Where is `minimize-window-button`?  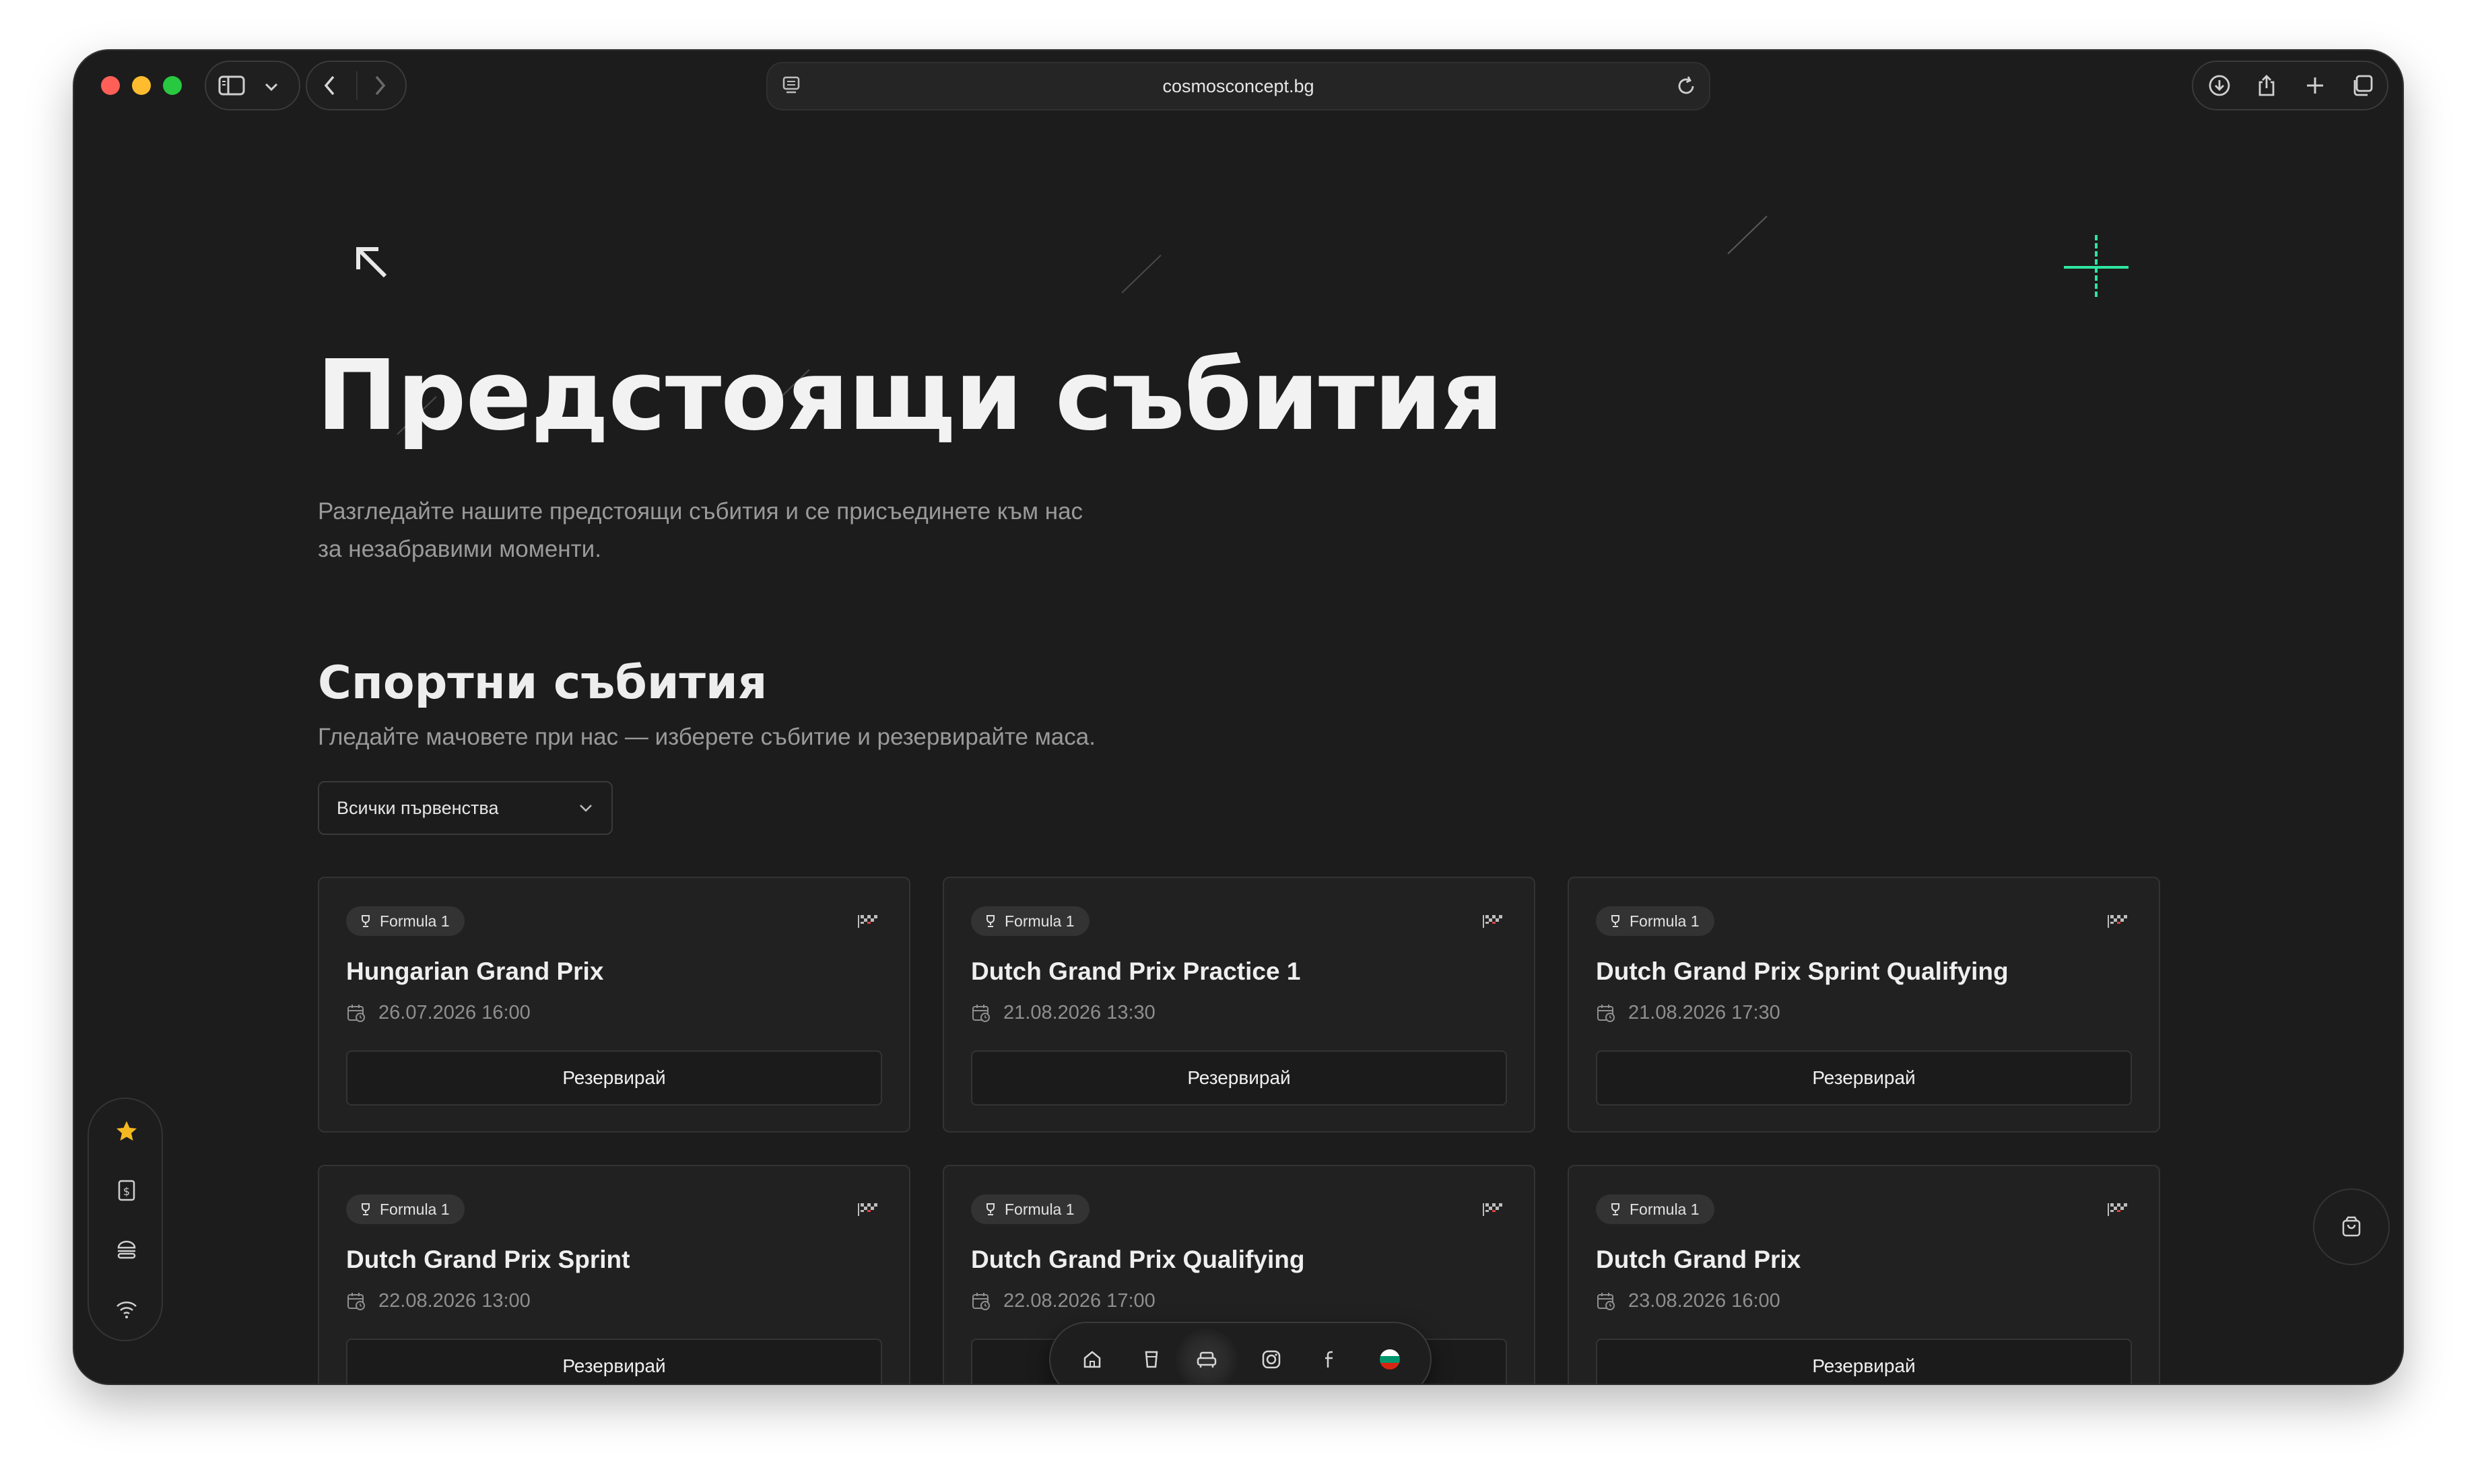
minimize-window-button is located at coordinates (141, 85).